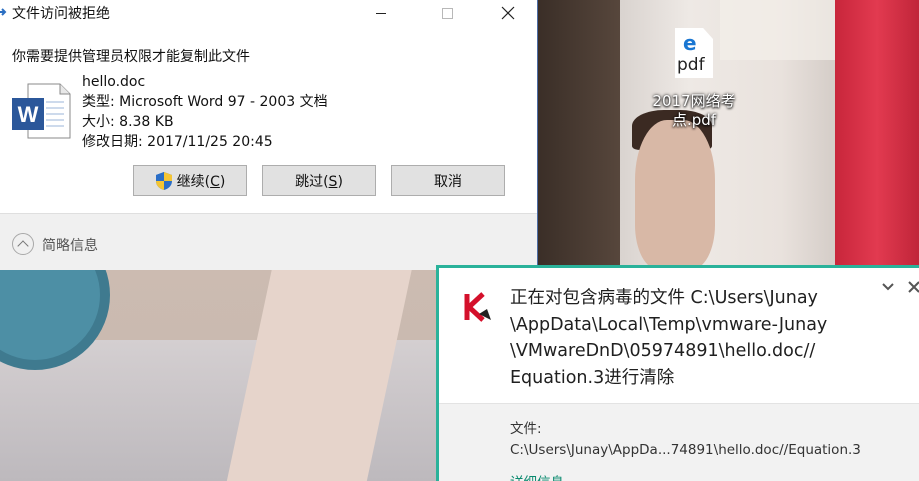  What do you see at coordinates (131, 57) in the screenshot?
I see `dialog-message: 你需要提供管理员权限才能复制此文件` at bounding box center [131, 57].